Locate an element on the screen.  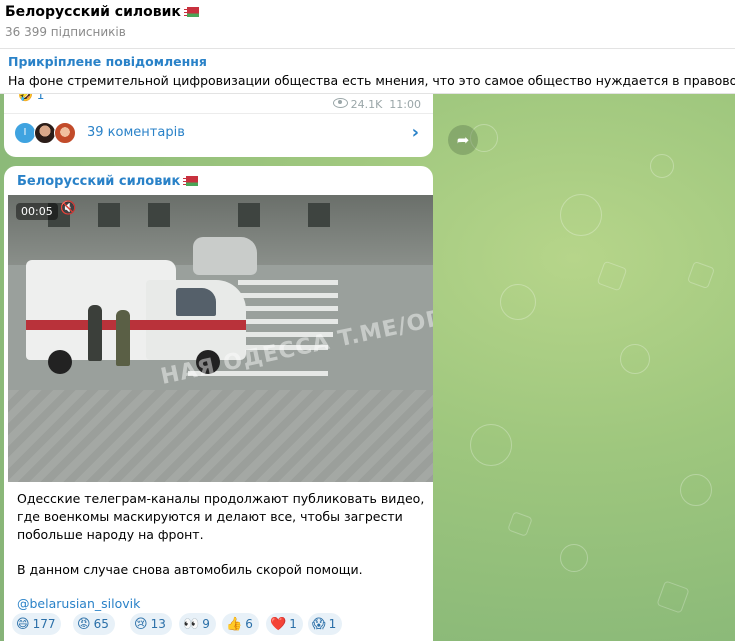
share-icon: ➦ is located at coordinates (463, 140).